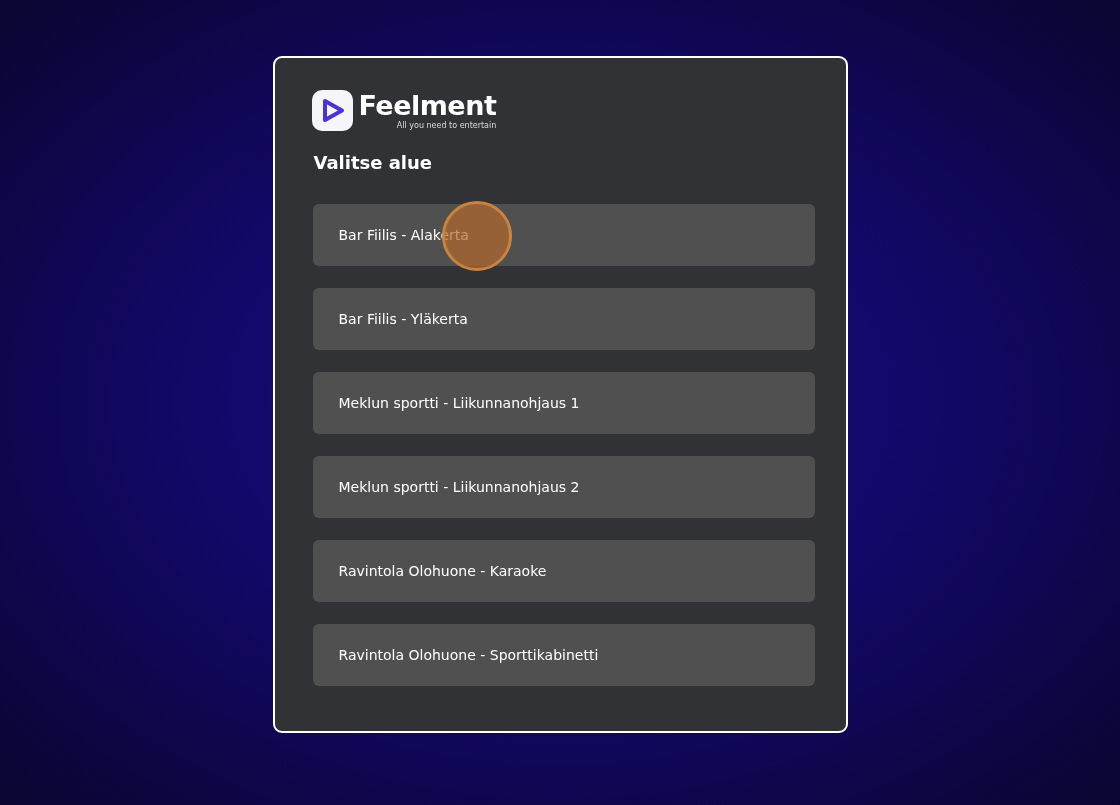  Describe the element at coordinates (563, 655) in the screenshot. I see `area-option: Ravintola Olohuone - Sporttikabinetti` at that location.